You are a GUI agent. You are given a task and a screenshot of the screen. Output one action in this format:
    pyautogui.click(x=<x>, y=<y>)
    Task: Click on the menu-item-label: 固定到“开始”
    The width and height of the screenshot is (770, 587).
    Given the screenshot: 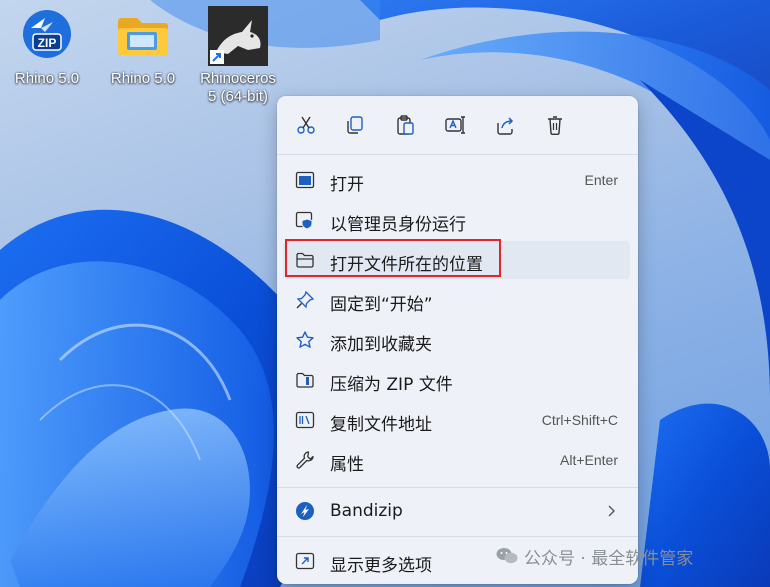 What is the action you would take?
    pyautogui.click(x=381, y=305)
    